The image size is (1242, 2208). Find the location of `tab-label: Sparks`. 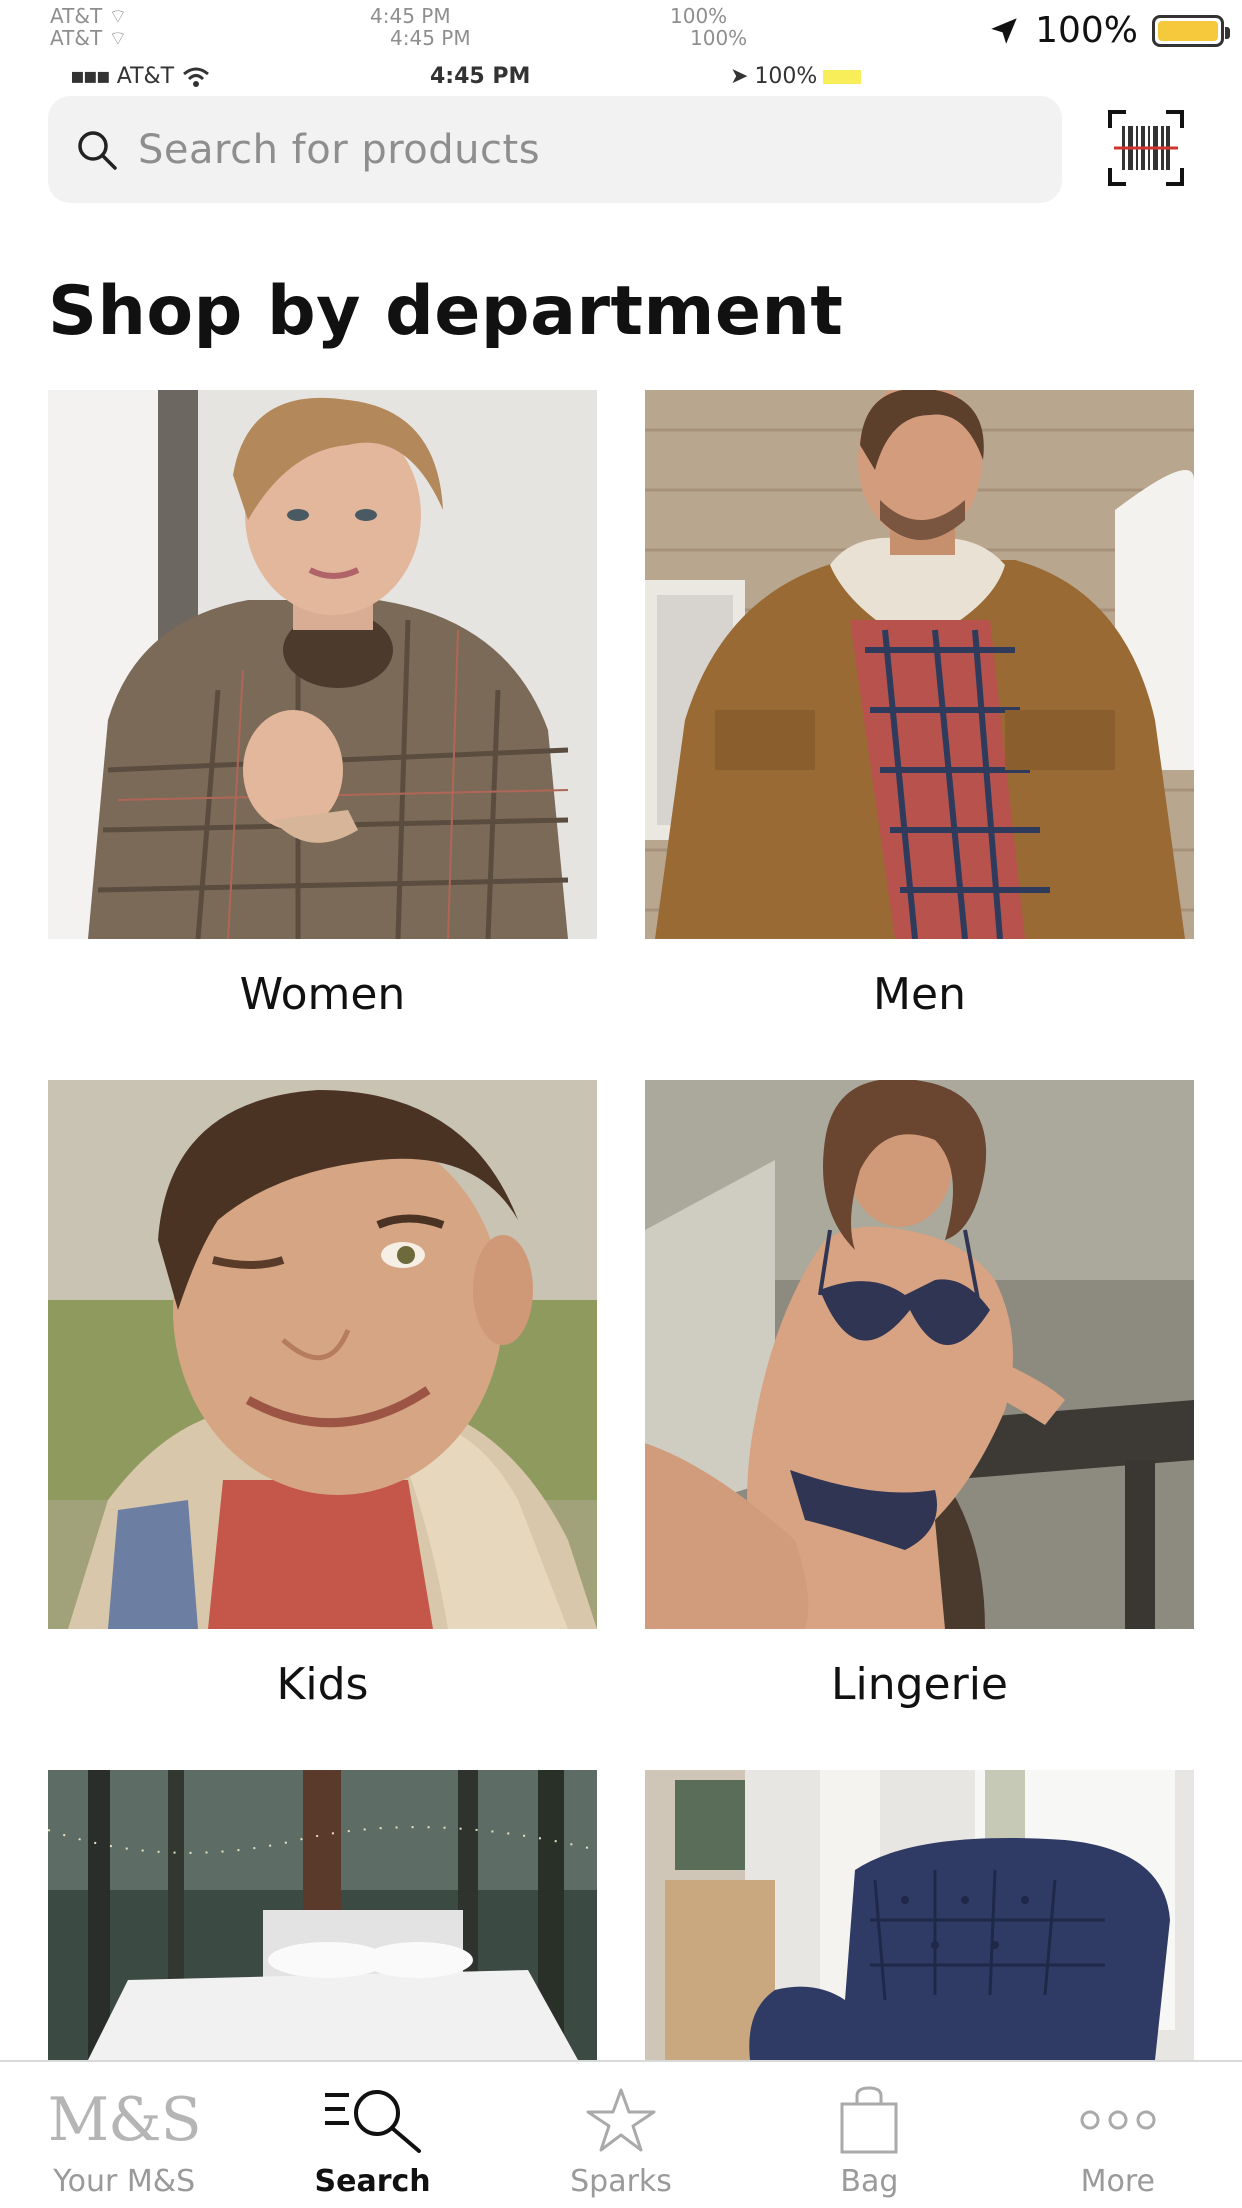

tab-label: Sparks is located at coordinates (621, 2181).